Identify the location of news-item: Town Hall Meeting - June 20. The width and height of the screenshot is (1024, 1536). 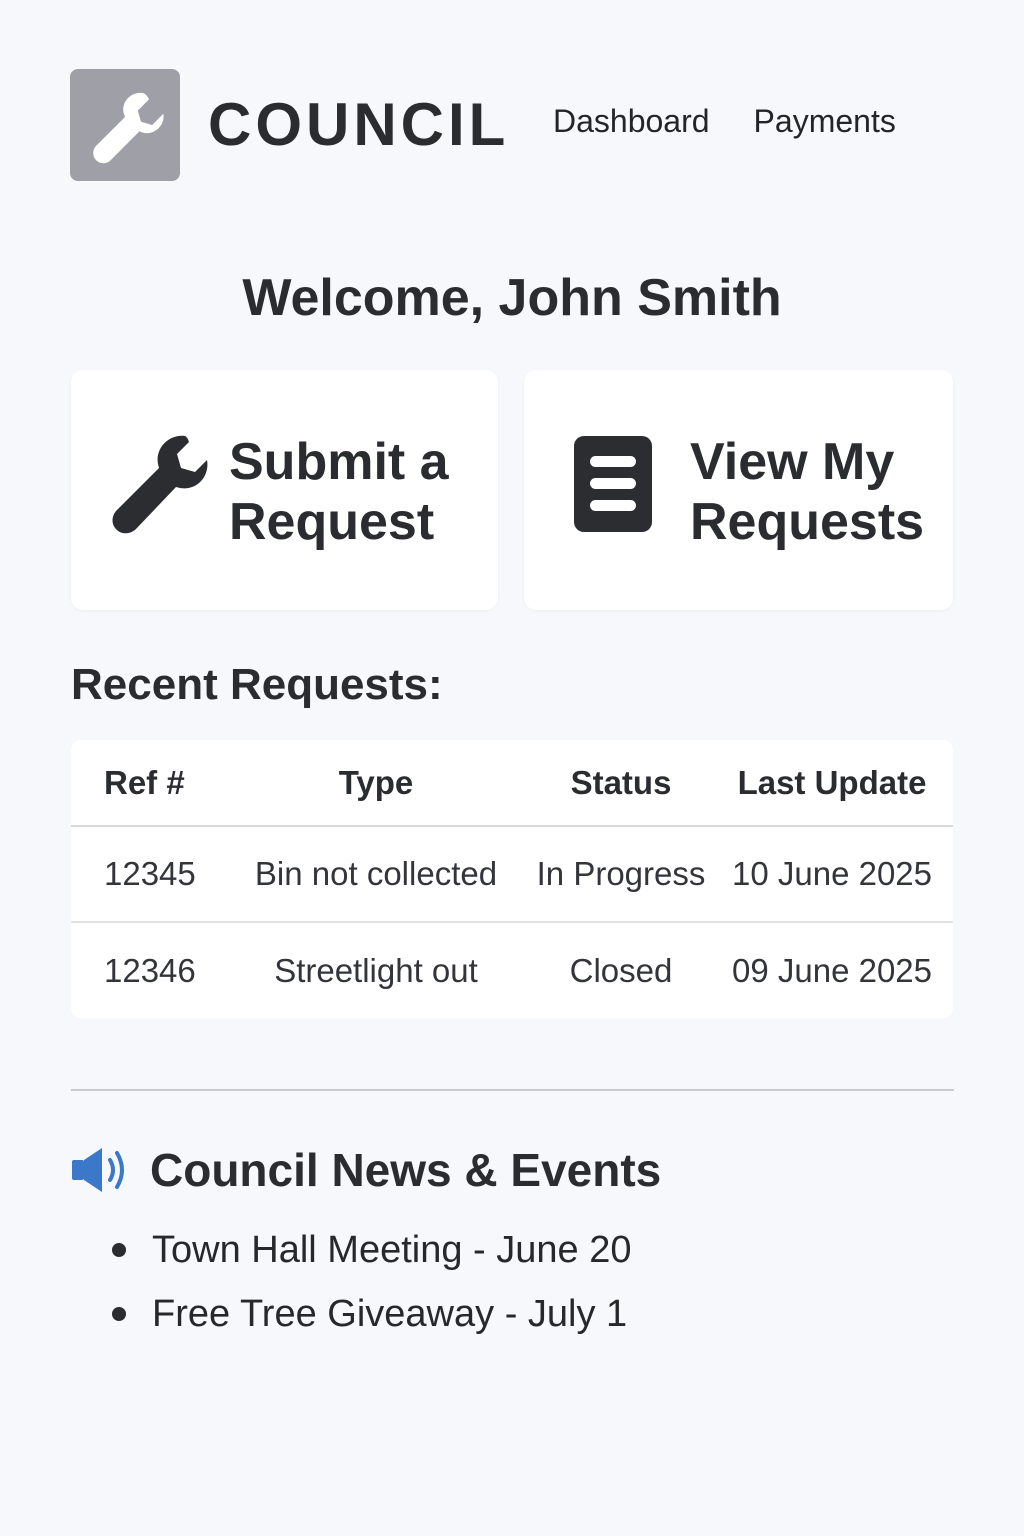
(371, 1250).